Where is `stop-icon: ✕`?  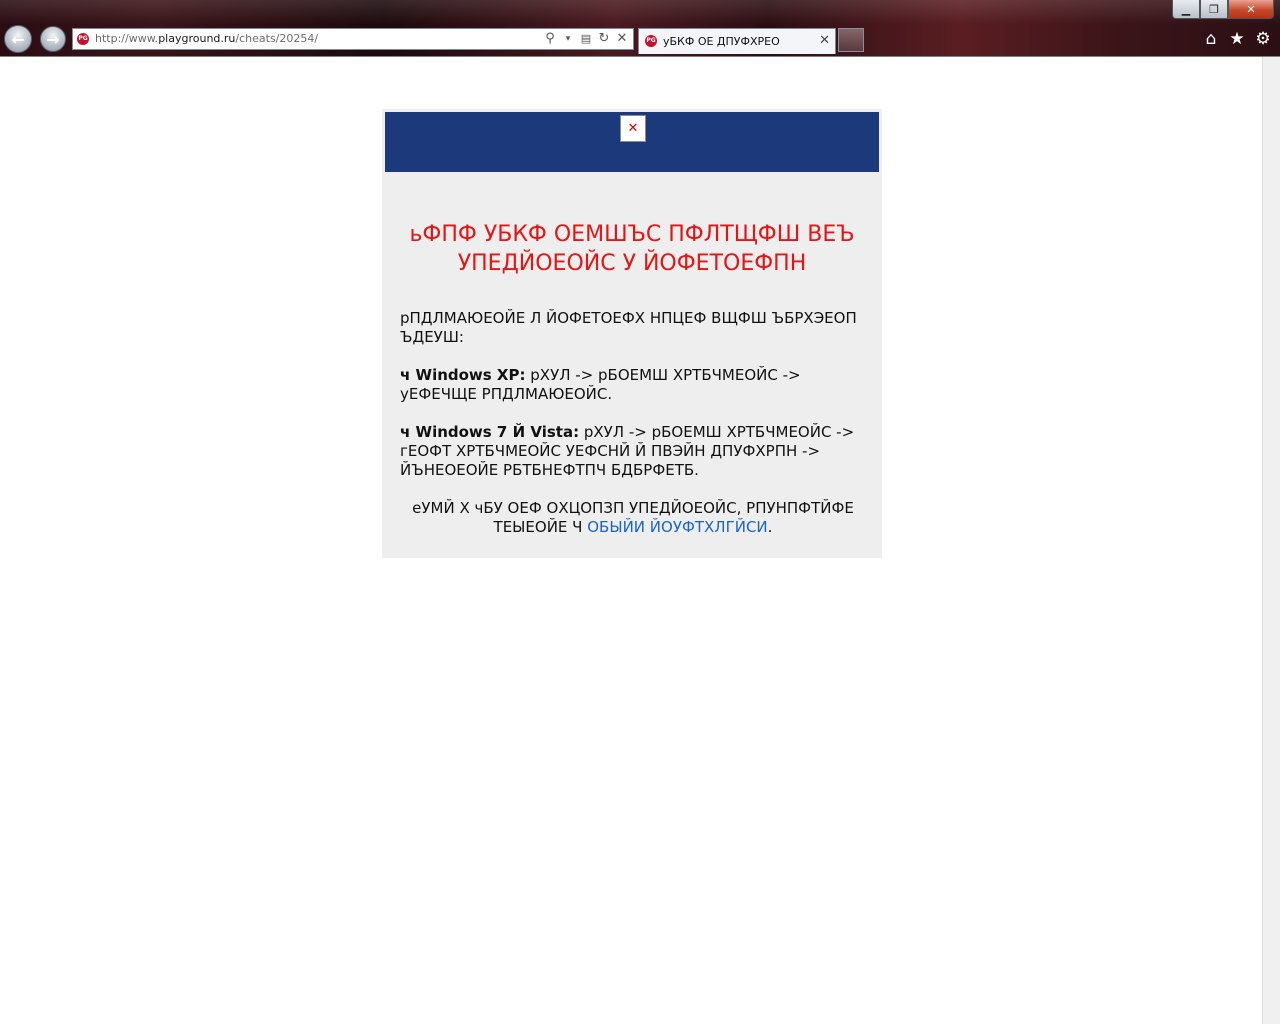
stop-icon: ✕ is located at coordinates (622, 38).